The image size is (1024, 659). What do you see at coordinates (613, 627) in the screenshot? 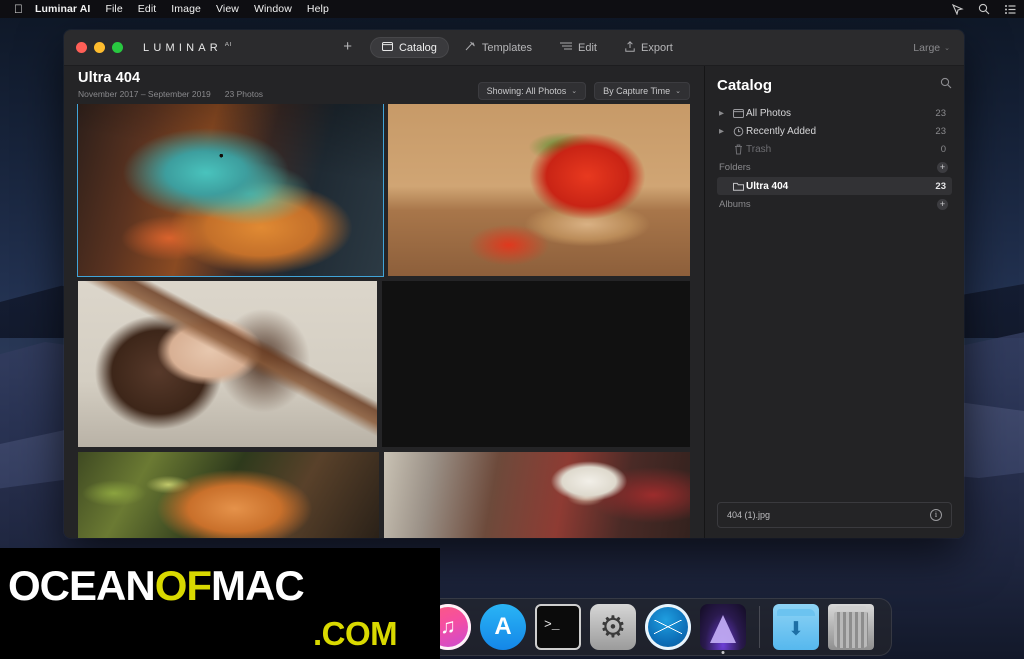
I see `dock-item-system-preferences` at bounding box center [613, 627].